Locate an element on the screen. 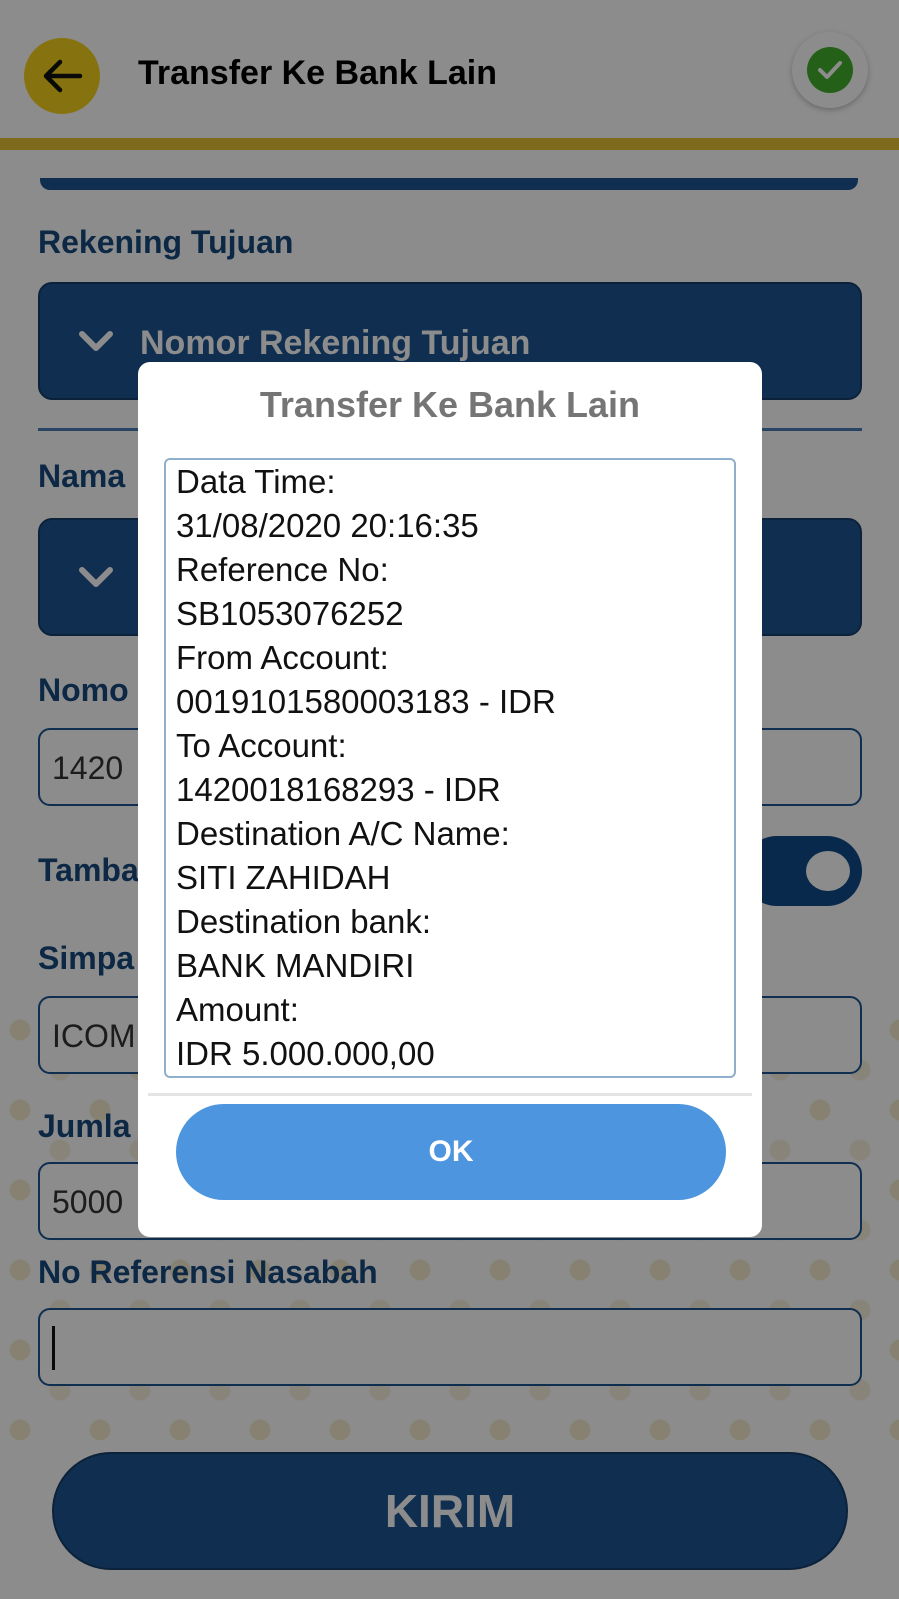  detail-value-amount: IDR 5.000.000,00 is located at coordinates (305, 1053).